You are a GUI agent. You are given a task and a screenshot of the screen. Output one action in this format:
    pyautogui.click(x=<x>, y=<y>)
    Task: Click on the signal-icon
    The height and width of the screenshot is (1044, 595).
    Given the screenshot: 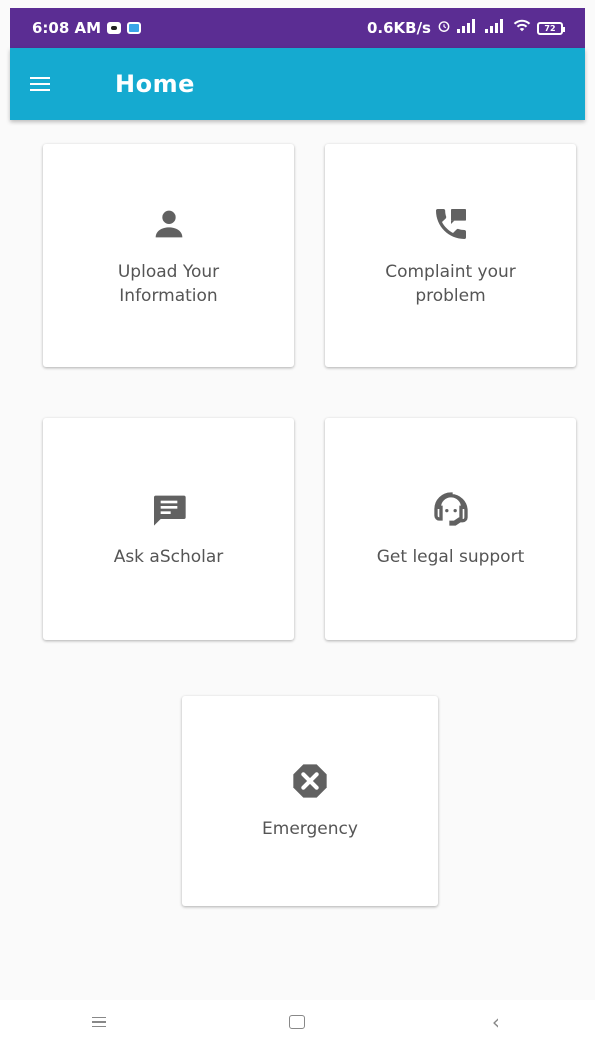 What is the action you would take?
    pyautogui.click(x=468, y=28)
    